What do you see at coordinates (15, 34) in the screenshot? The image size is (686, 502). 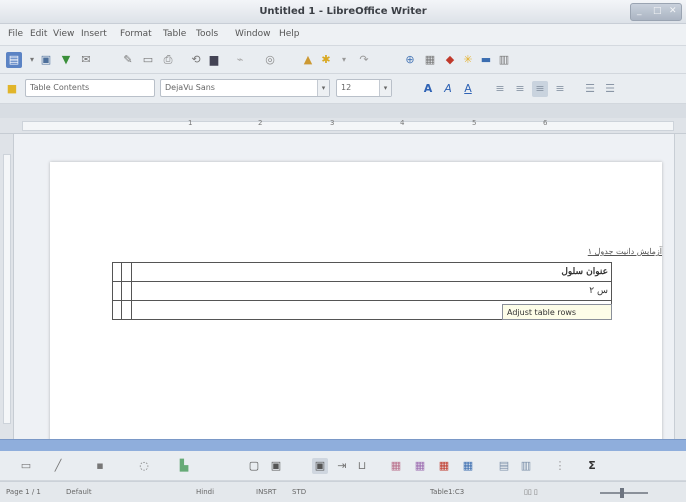 I see `menu-file: File` at bounding box center [15, 34].